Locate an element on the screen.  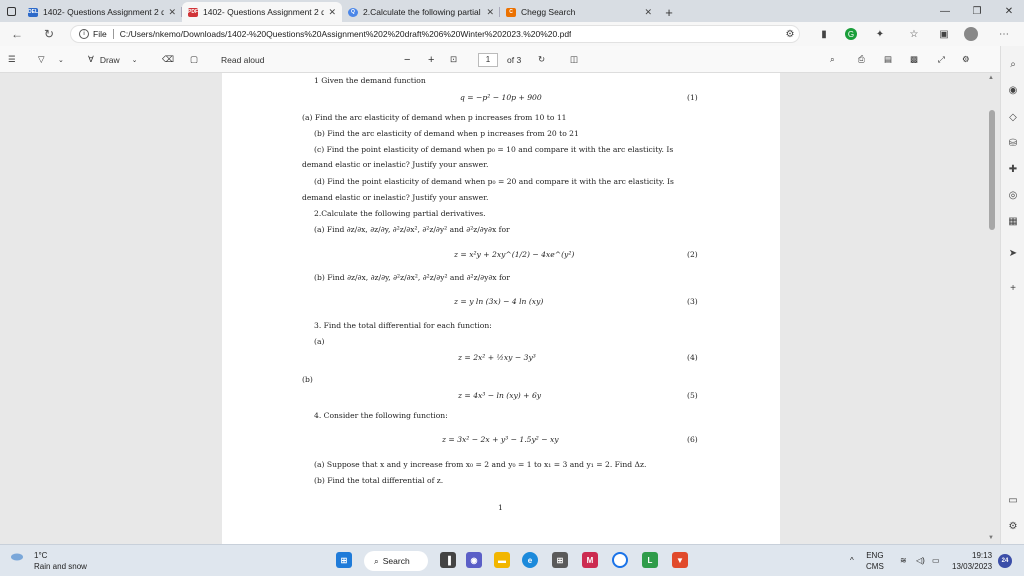
equation-4: z = 2x² + ½xy − 3y³ is located at coordinates (497, 357).